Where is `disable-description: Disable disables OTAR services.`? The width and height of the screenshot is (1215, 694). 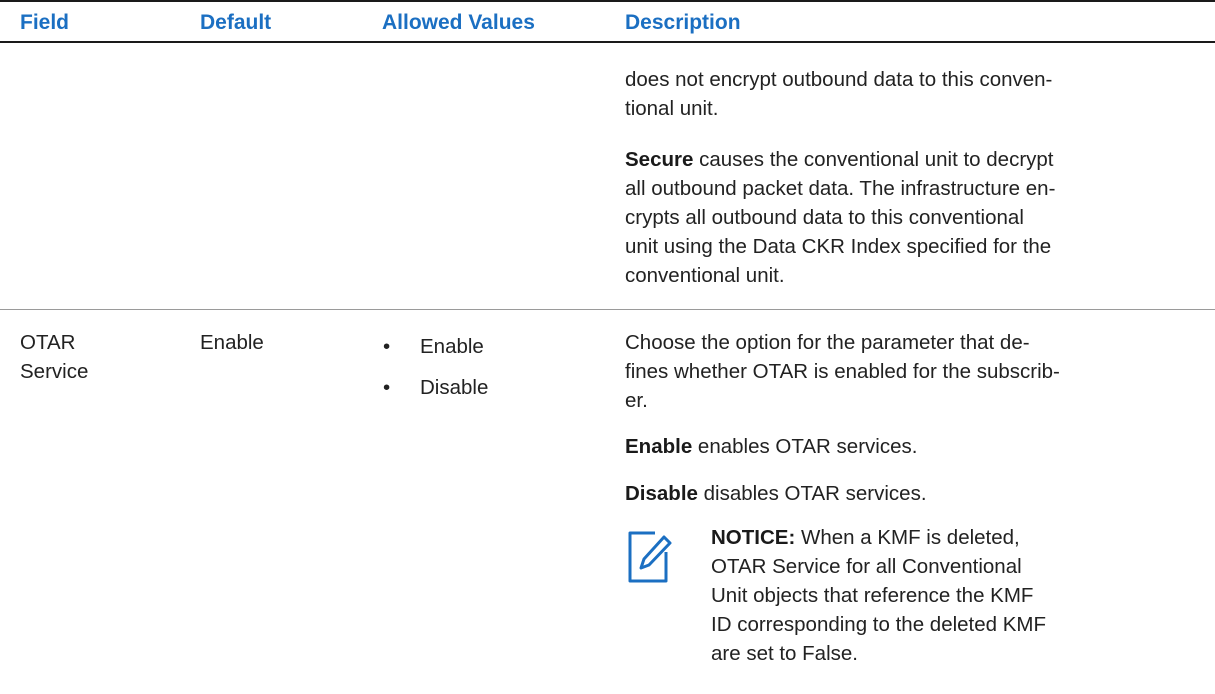
disable-description: Disable disables OTAR services. is located at coordinates (907, 493).